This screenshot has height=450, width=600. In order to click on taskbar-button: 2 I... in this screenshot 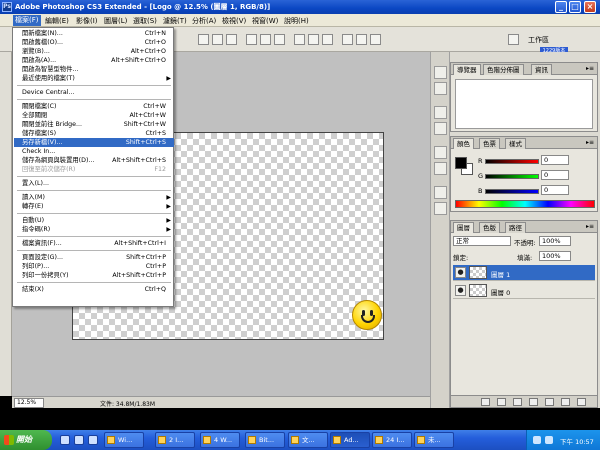, I will do `click(175, 440)`.